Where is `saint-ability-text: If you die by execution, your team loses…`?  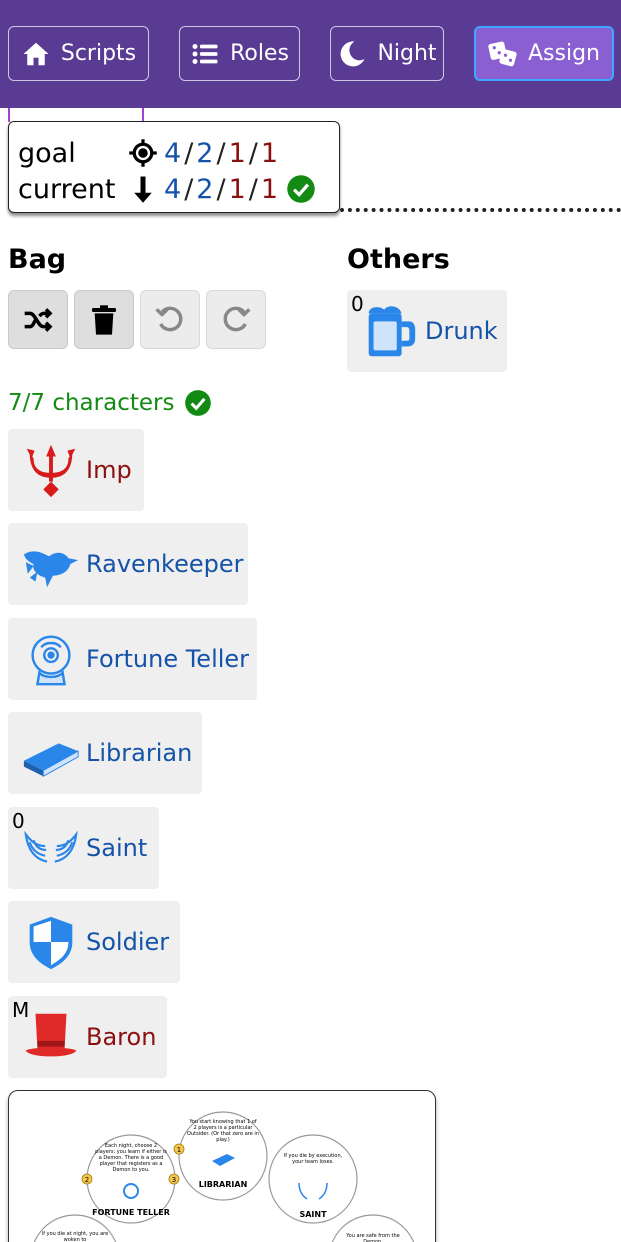 saint-ability-text: If you die by execution, your team loses… is located at coordinates (313, 1159).